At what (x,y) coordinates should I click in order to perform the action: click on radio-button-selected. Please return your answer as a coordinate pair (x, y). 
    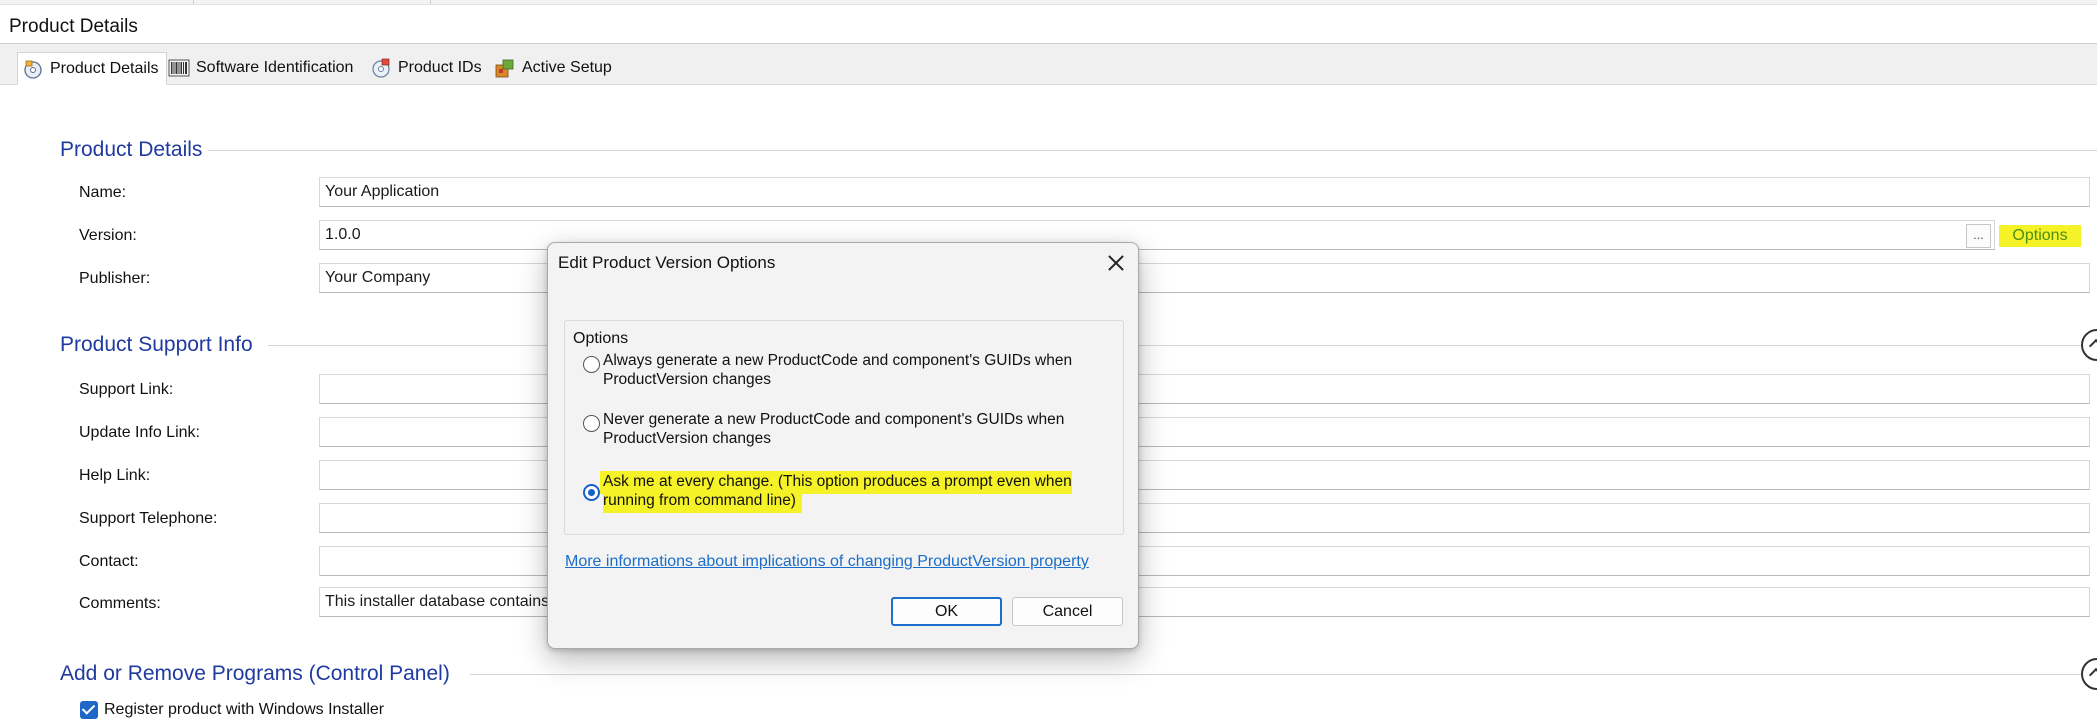
    Looking at the image, I should click on (591, 492).